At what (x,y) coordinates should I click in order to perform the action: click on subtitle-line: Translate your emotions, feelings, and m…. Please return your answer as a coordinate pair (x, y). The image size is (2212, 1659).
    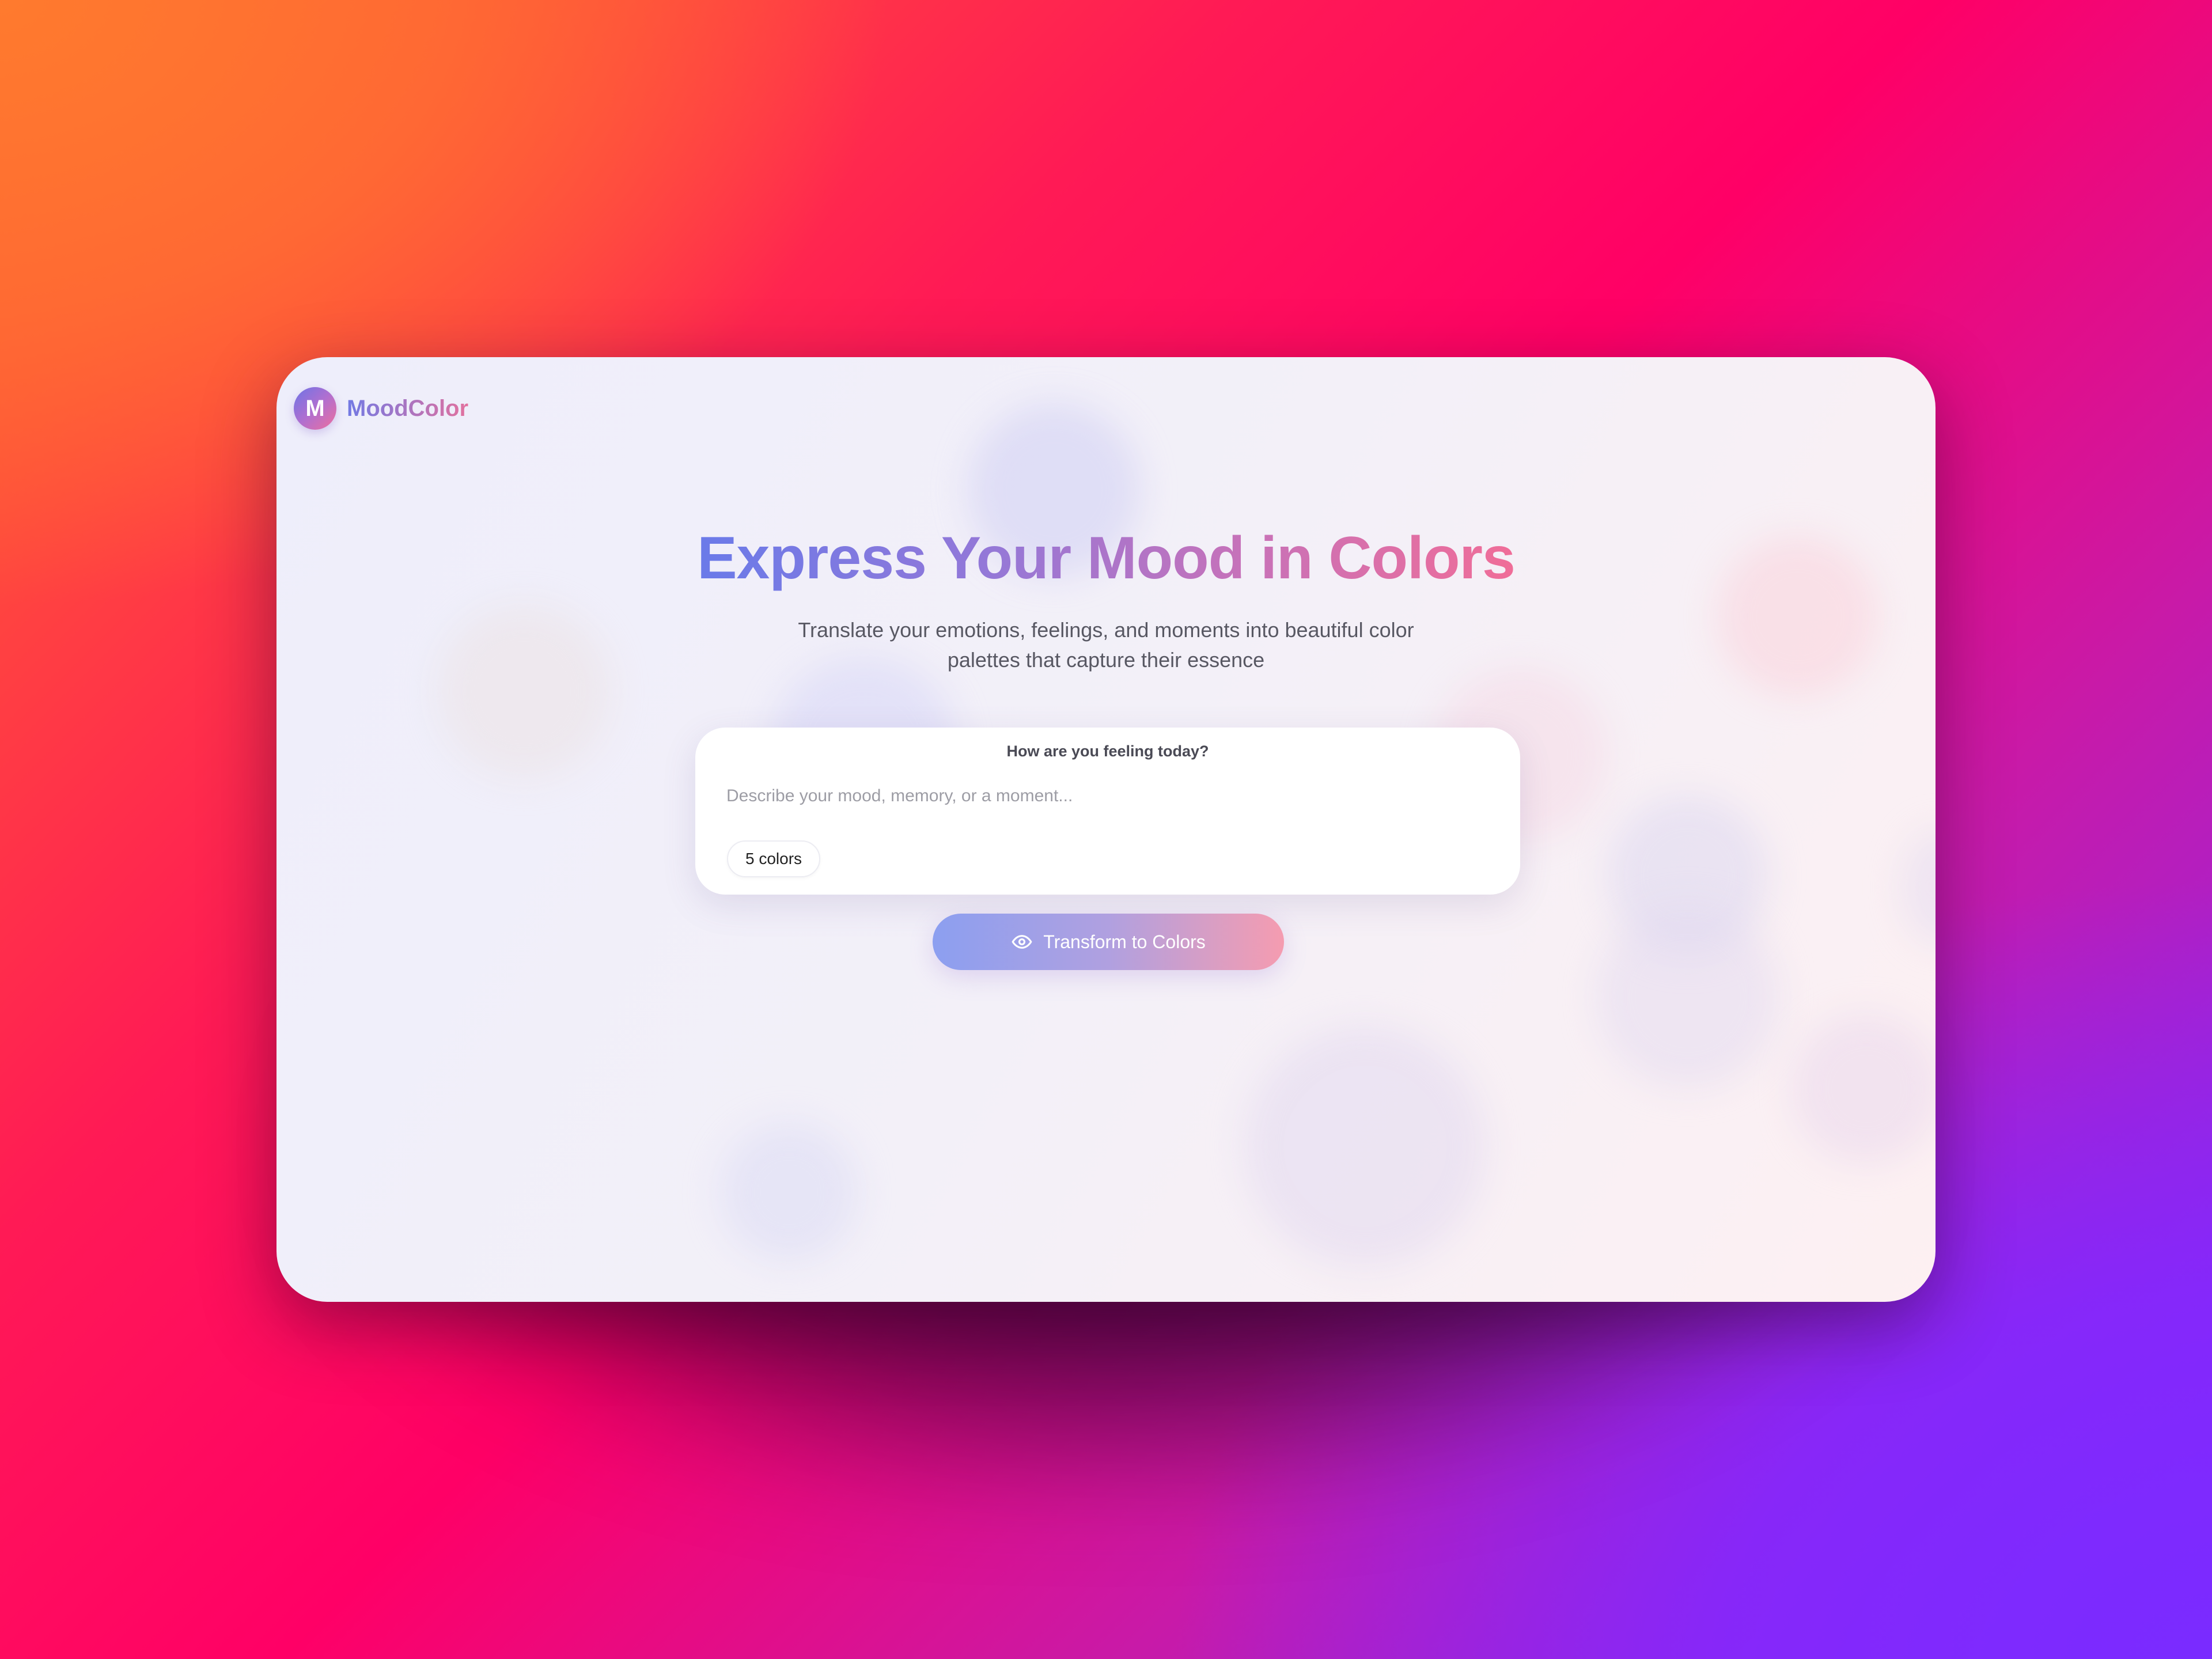
    Looking at the image, I should click on (1106, 630).